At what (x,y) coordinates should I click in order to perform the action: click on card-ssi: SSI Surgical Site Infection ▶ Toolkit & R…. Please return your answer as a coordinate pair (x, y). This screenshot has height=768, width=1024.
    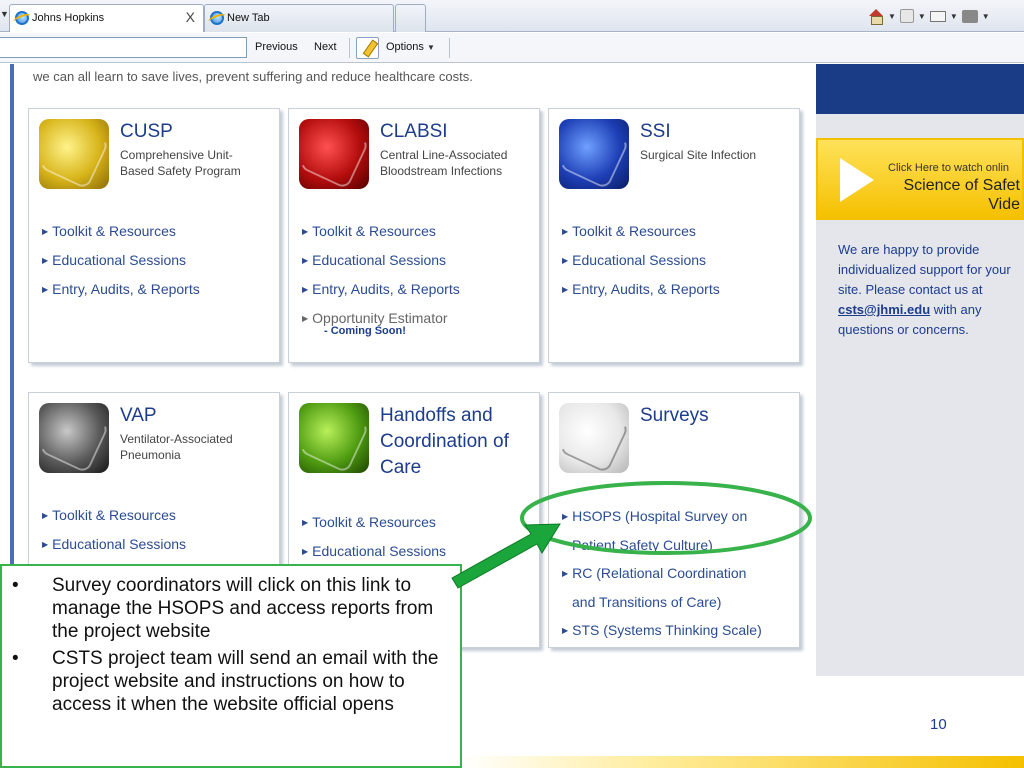
    Looking at the image, I should click on (674, 235).